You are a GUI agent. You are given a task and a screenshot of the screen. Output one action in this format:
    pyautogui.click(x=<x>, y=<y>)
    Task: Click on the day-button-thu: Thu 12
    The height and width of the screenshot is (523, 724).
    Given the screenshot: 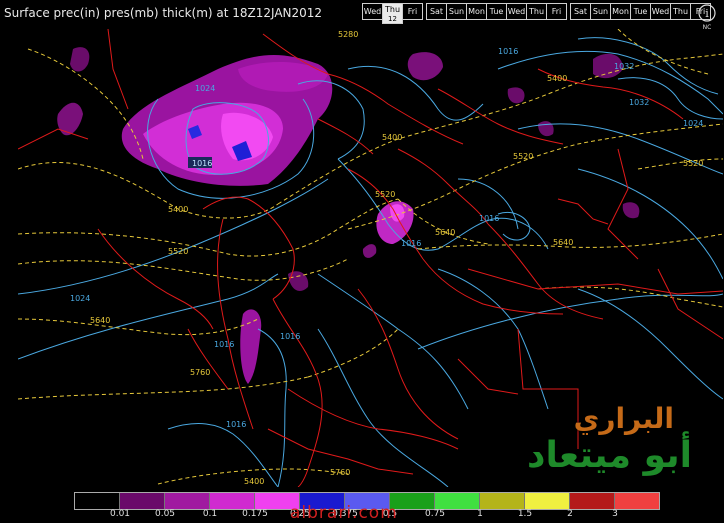 What is the action you would take?
    pyautogui.click(x=392, y=13)
    